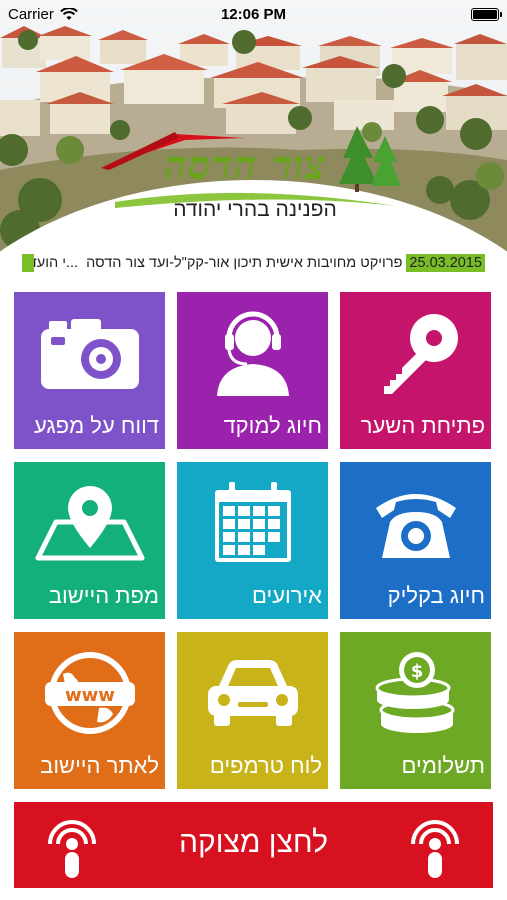 The height and width of the screenshot is (900, 507). I want to click on operator-headset-icon, so click(252, 353).